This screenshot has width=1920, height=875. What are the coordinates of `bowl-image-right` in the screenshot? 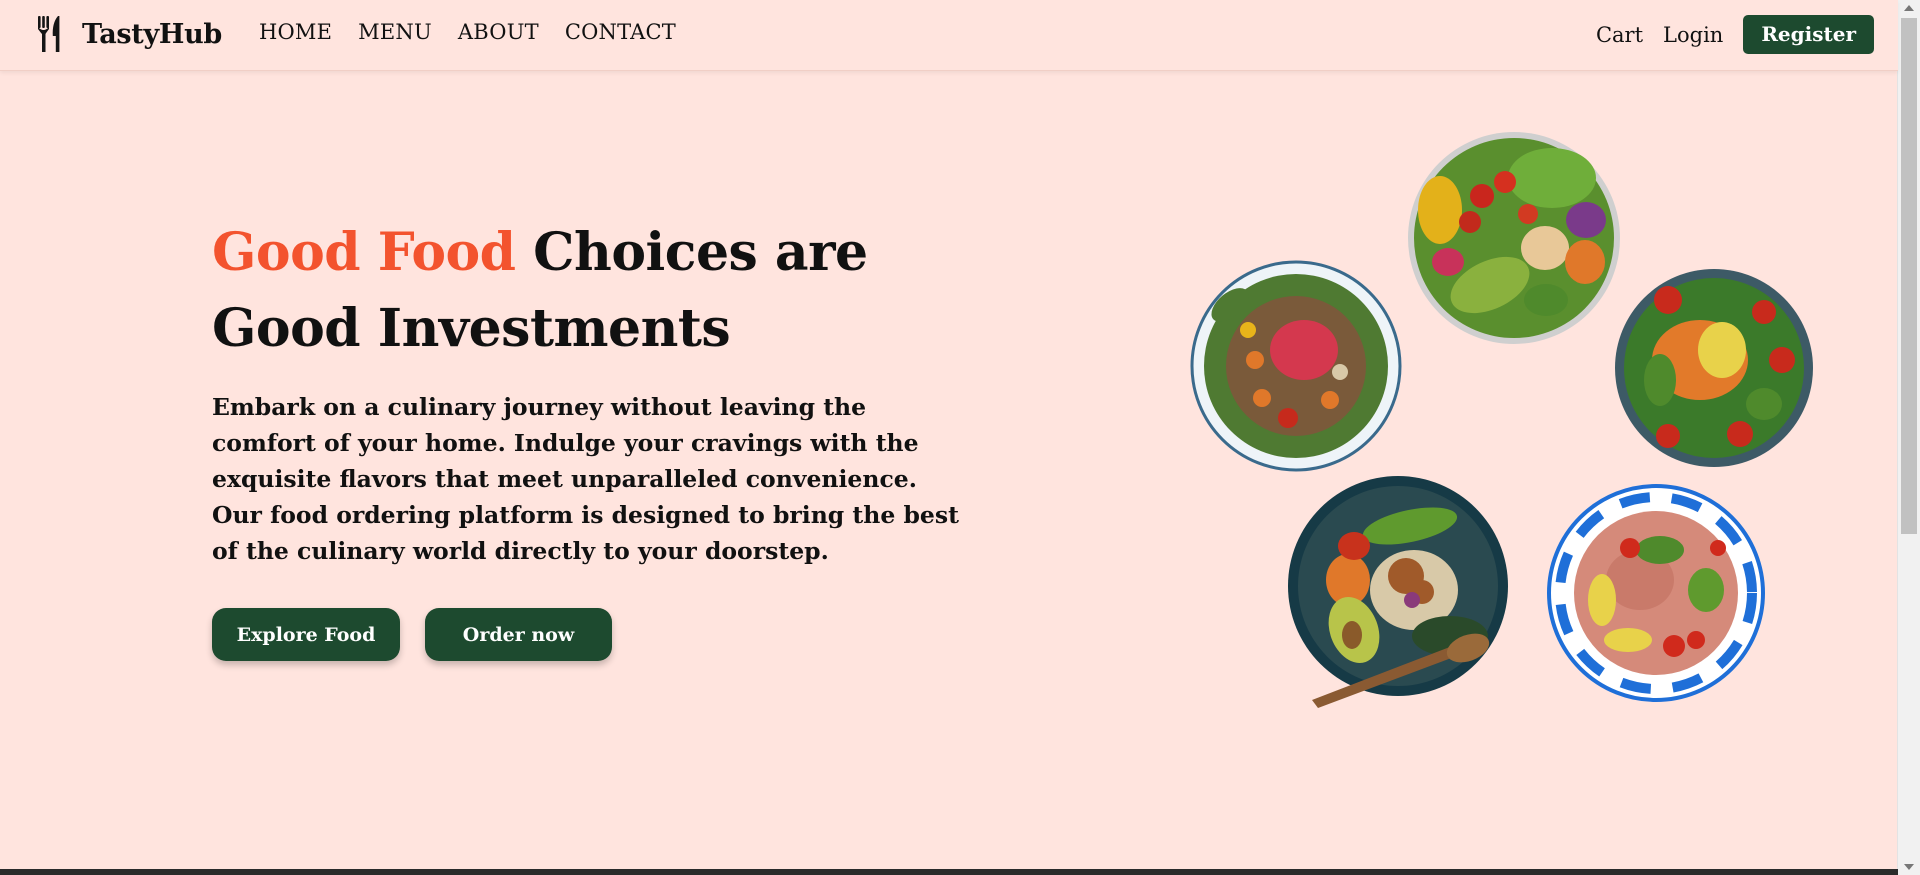 It's located at (1714, 368).